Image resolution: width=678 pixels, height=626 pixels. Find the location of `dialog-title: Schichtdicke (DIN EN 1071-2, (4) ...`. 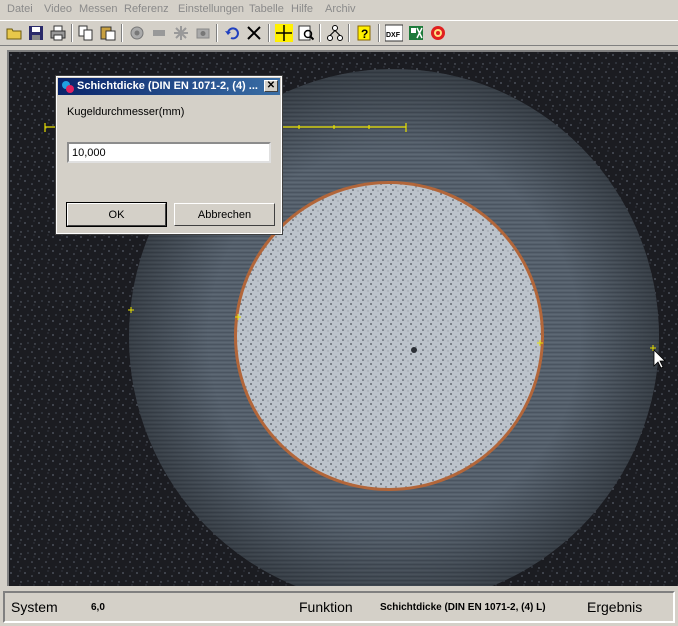

dialog-title: Schichtdicke (DIN EN 1071-2, (4) ... is located at coordinates (167, 86).